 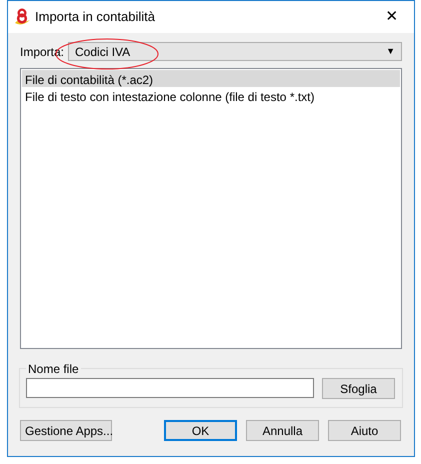 I want to click on app-logo-icon, so click(x=22, y=17).